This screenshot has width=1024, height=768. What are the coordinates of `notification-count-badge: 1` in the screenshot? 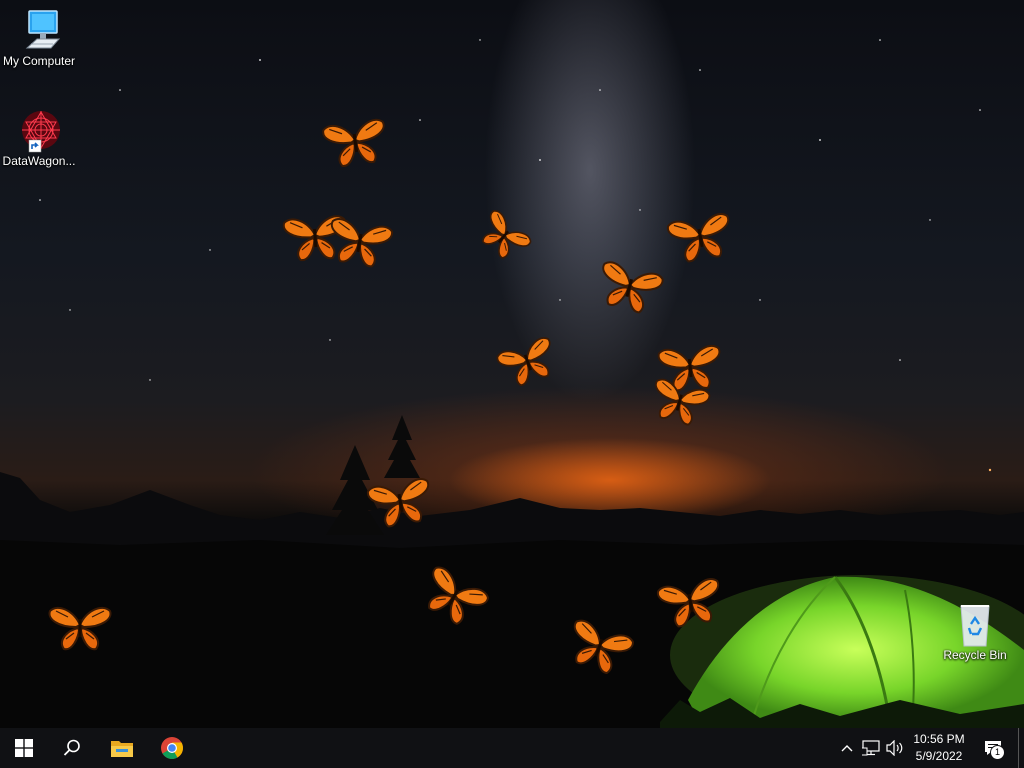 It's located at (997, 752).